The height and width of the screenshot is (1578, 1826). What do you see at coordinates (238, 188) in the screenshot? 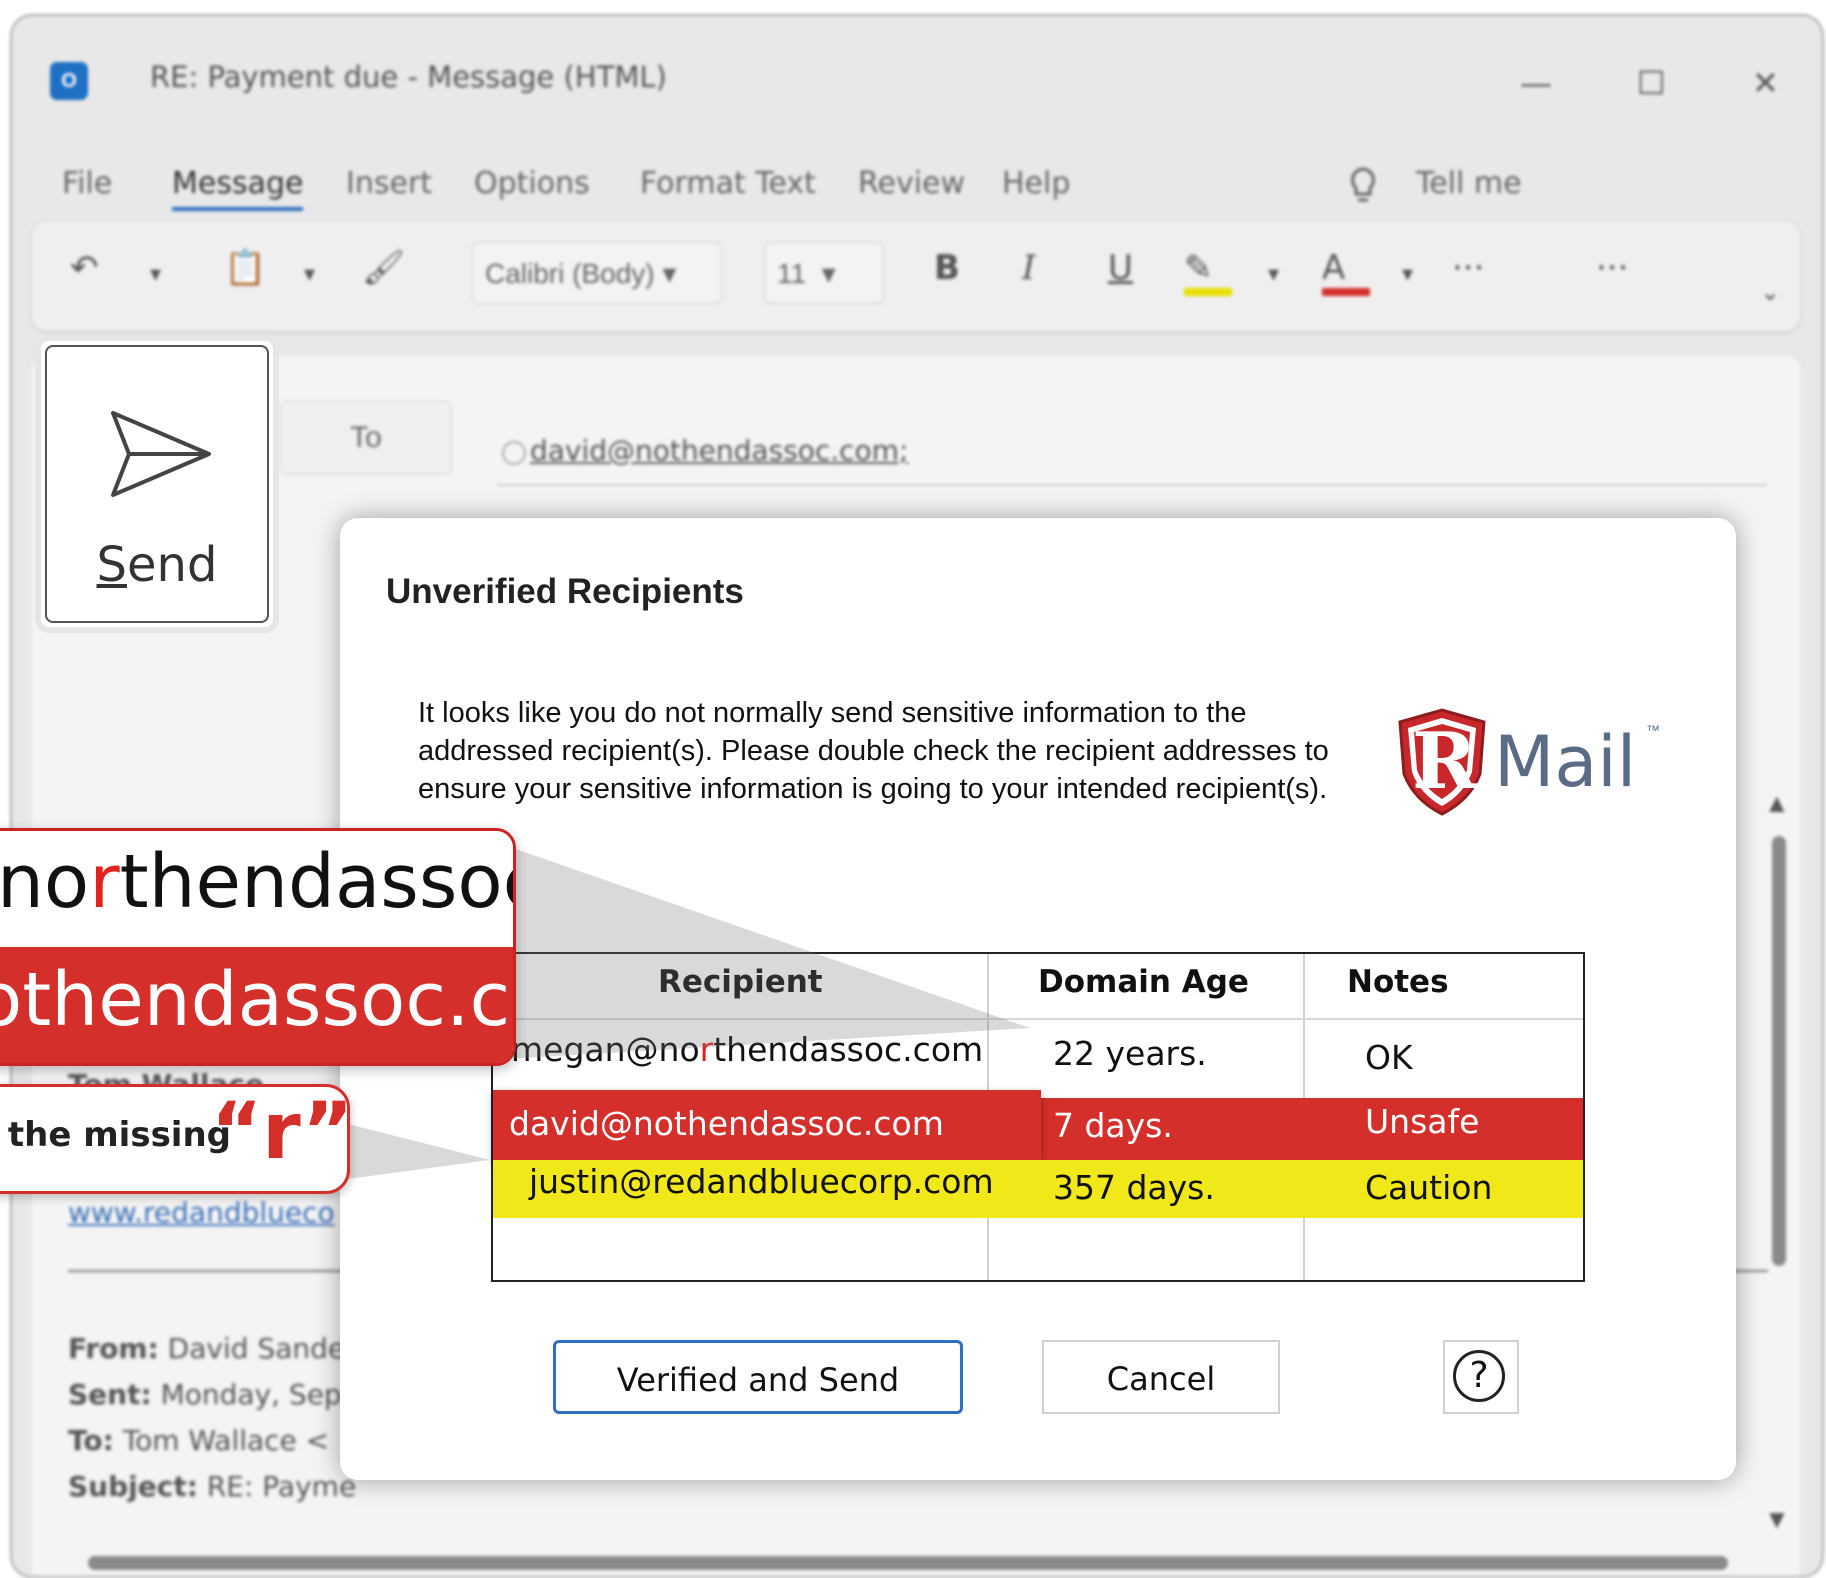
I see `menu-message: Message` at bounding box center [238, 188].